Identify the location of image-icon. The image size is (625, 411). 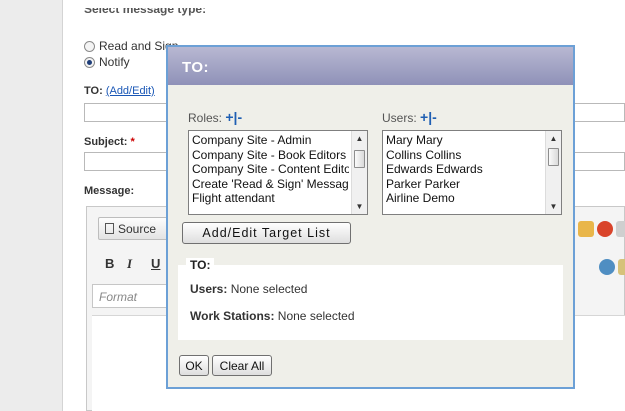
(586, 229).